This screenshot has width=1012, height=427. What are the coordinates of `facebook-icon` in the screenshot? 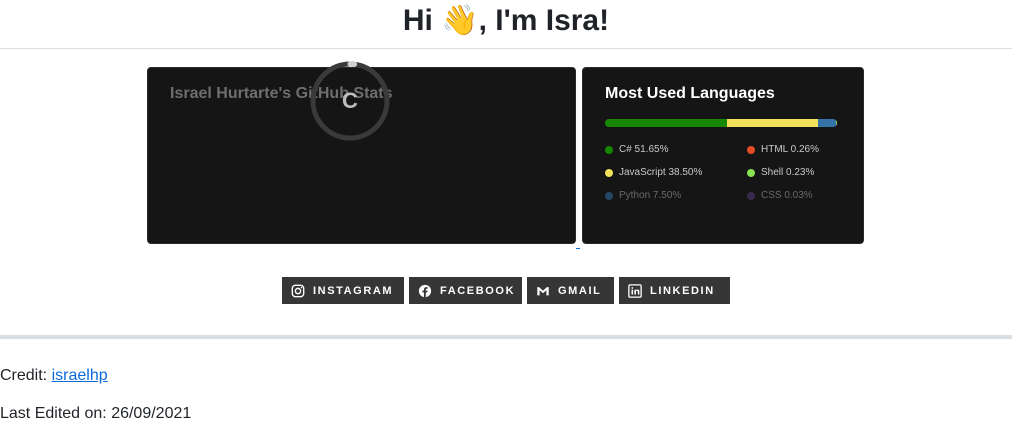 It's located at (425, 290).